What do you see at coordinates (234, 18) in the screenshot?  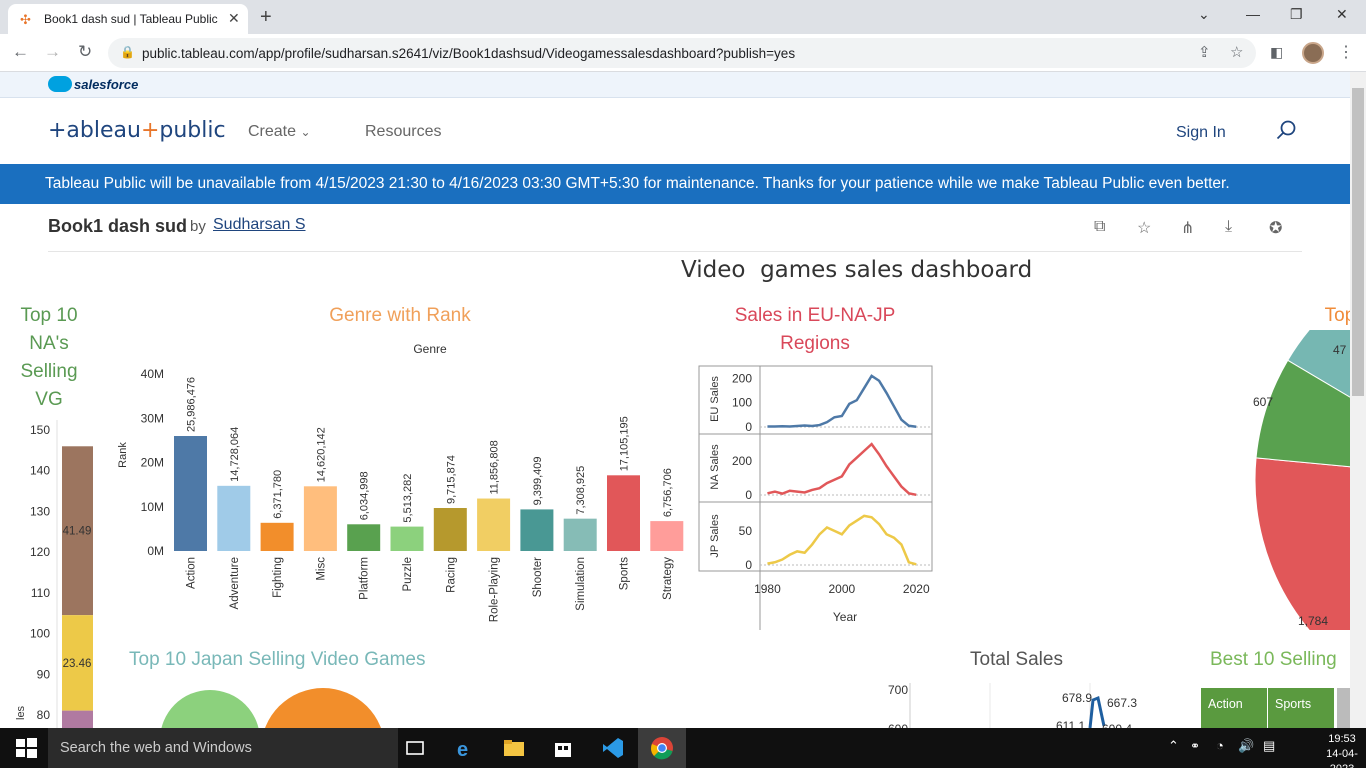 I see `close-tab-icon: ✕` at bounding box center [234, 18].